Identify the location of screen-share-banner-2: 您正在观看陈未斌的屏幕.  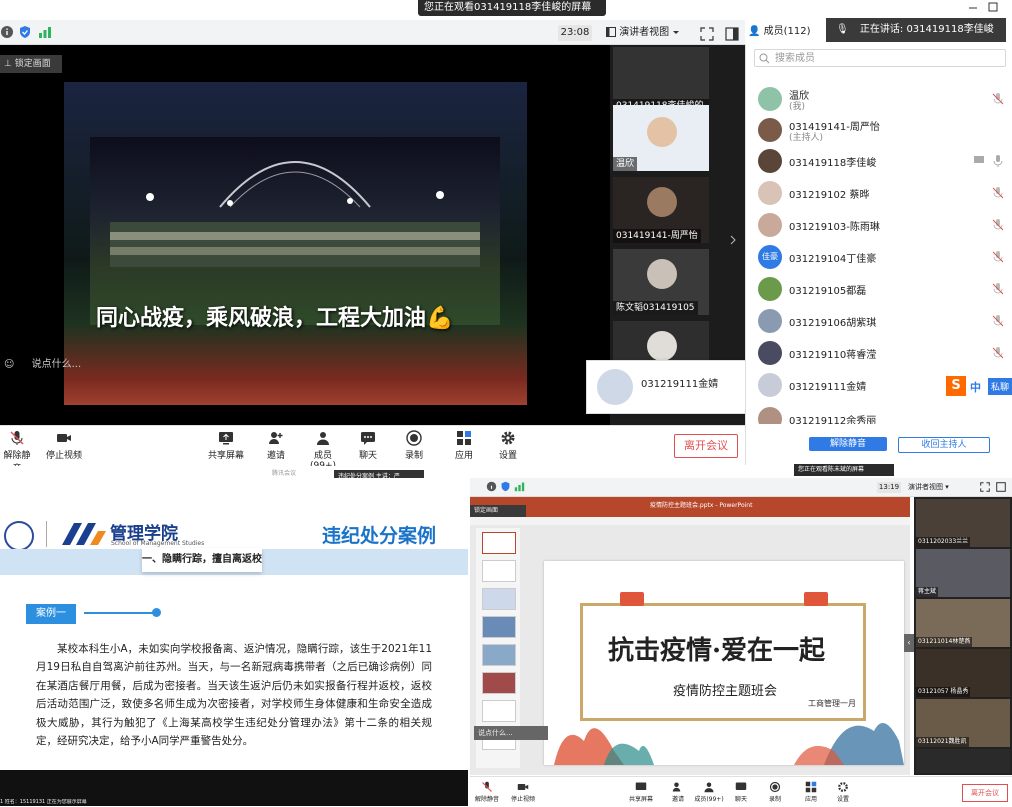
(844, 470).